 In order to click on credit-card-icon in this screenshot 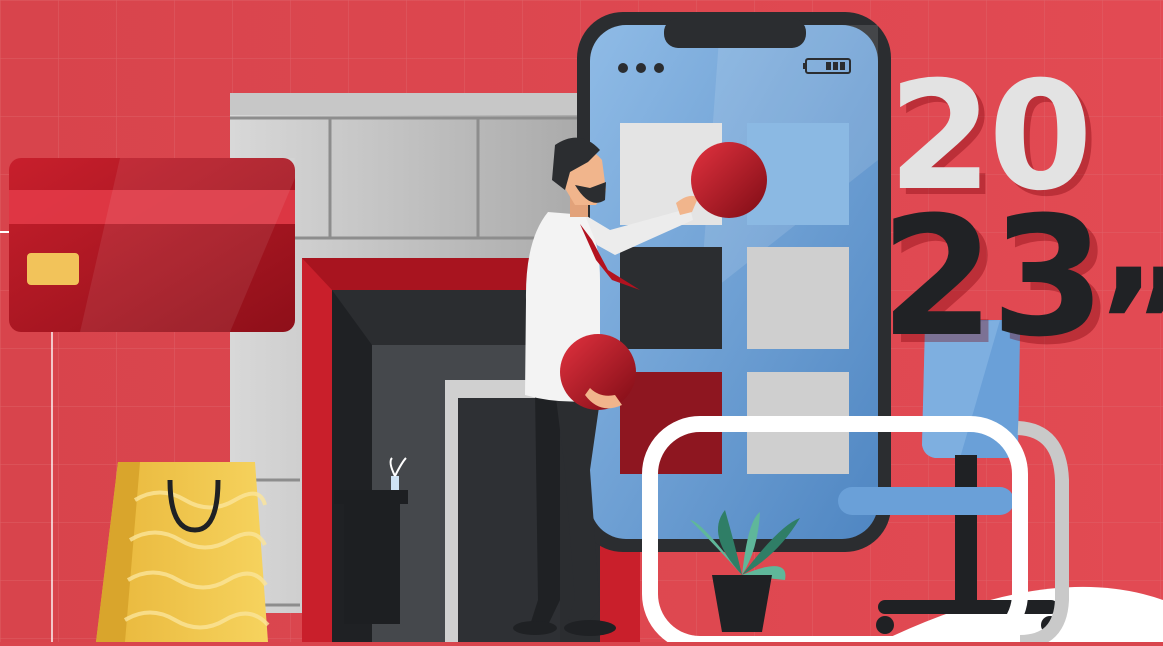, I will do `click(152, 245)`.